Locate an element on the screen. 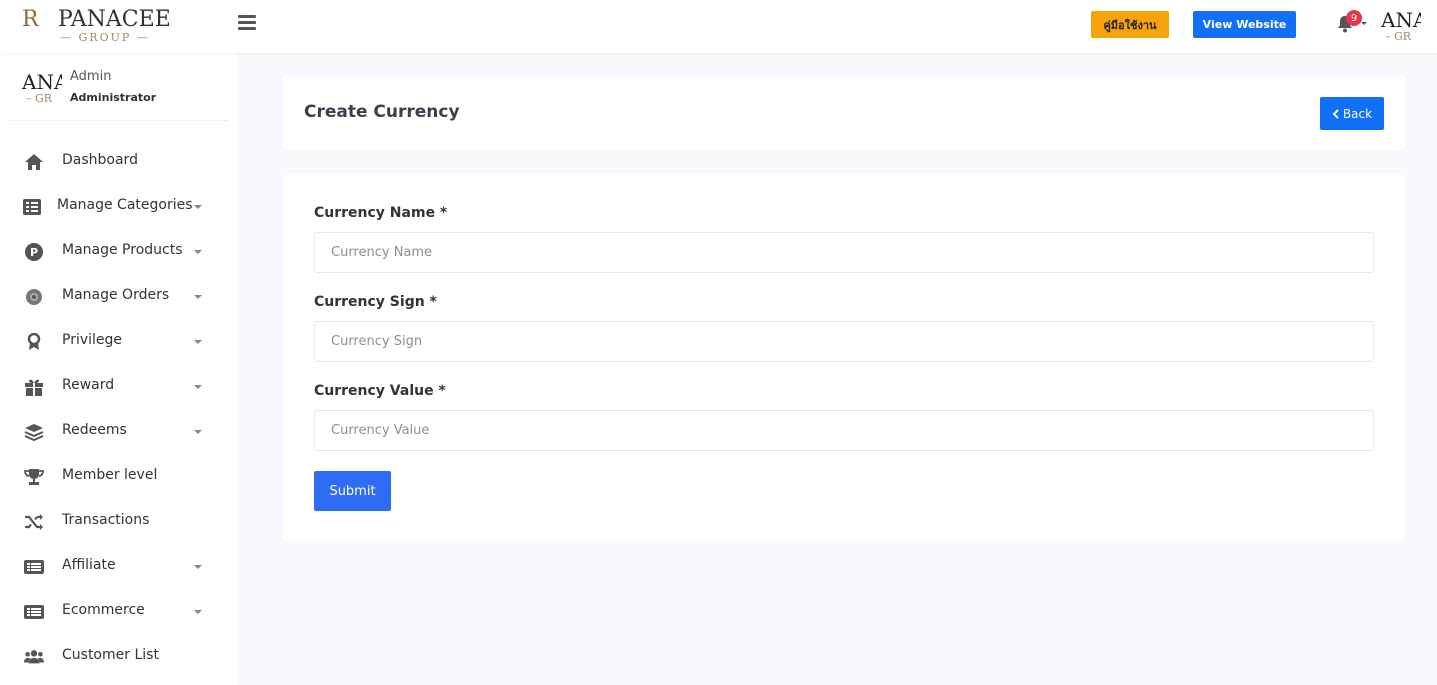 The height and width of the screenshot is (685, 1437). user-role: Administrator is located at coordinates (113, 97).